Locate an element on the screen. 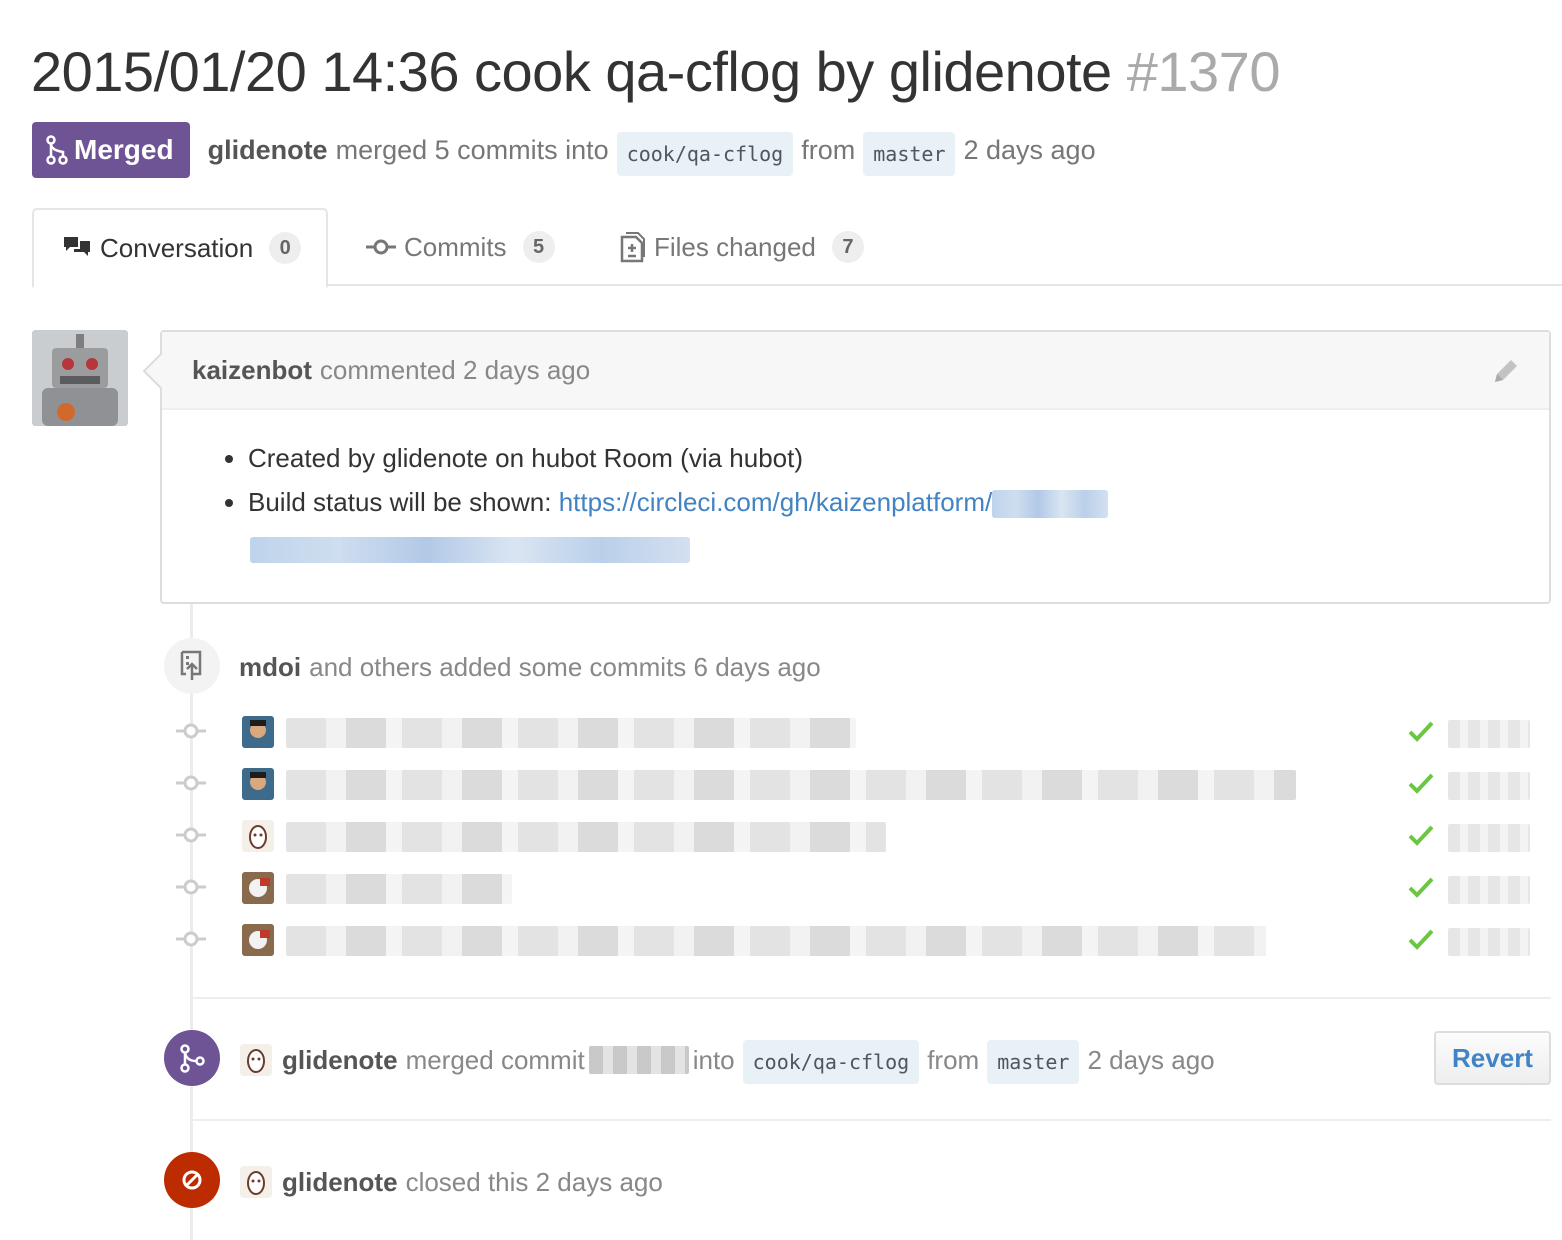 This screenshot has width=1562, height=1240. merge-into-text: into is located at coordinates (713, 1059).